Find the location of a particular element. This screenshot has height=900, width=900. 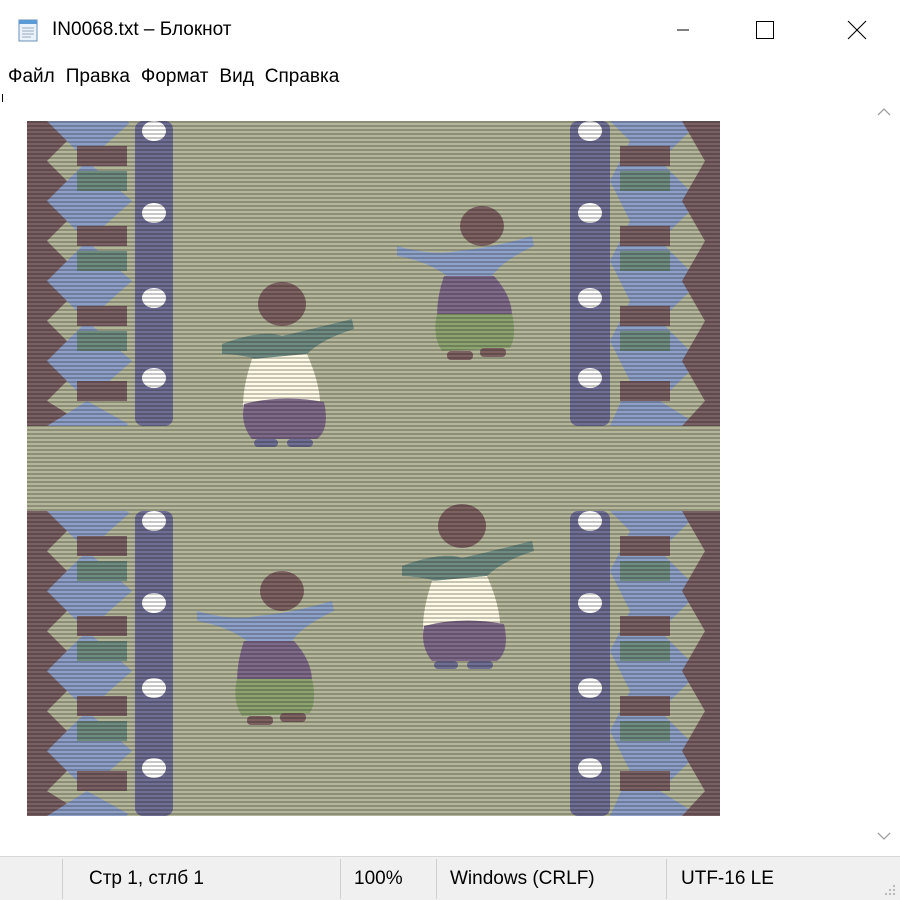

title-bar: IN0068.txt – Блокнот is located at coordinates (450, 30).